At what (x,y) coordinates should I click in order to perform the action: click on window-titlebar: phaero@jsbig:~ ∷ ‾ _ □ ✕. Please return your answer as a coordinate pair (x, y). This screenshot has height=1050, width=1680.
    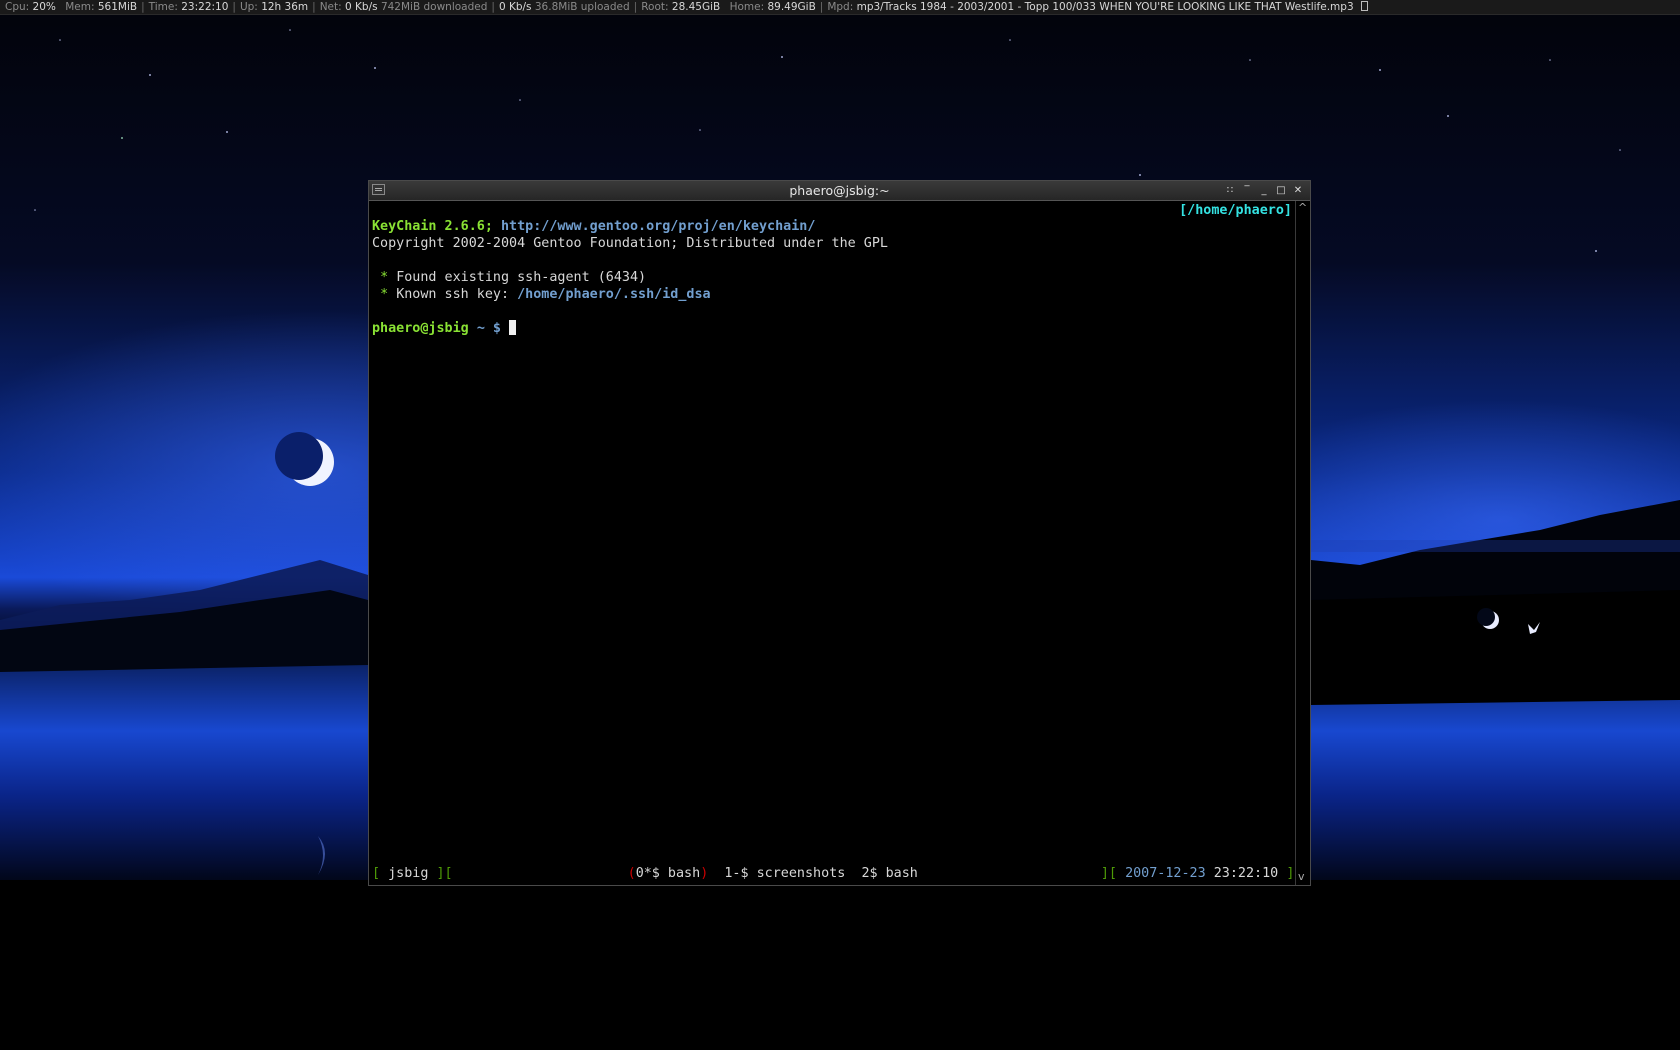
    Looking at the image, I should click on (839, 191).